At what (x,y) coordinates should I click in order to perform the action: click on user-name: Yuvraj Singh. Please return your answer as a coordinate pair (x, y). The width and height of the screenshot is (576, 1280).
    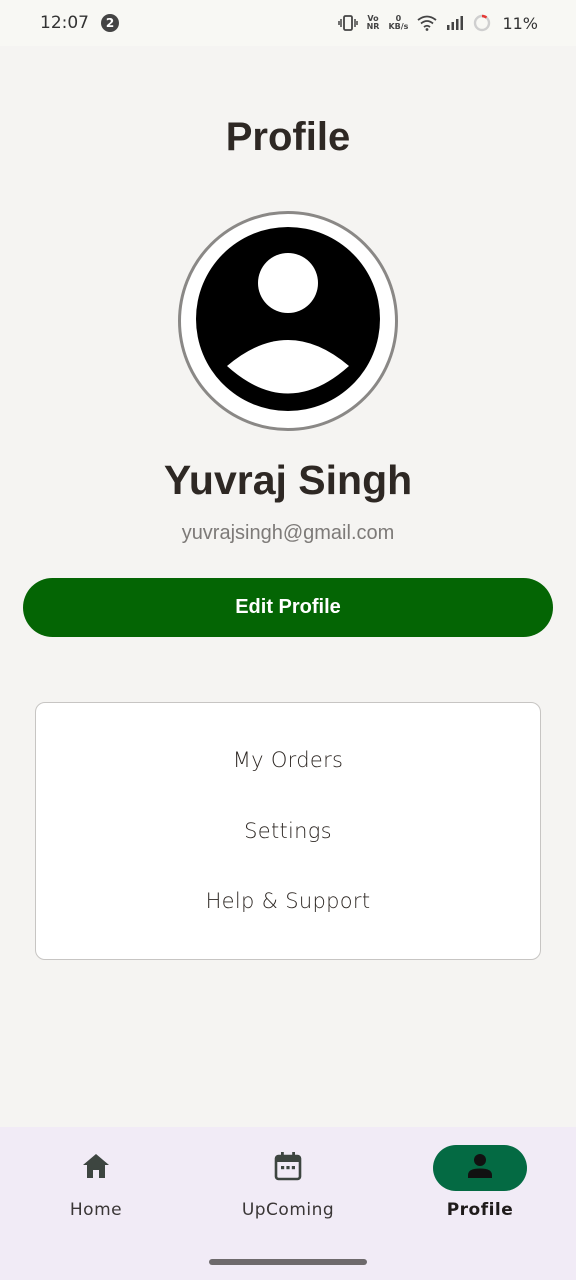
    Looking at the image, I should click on (288, 480).